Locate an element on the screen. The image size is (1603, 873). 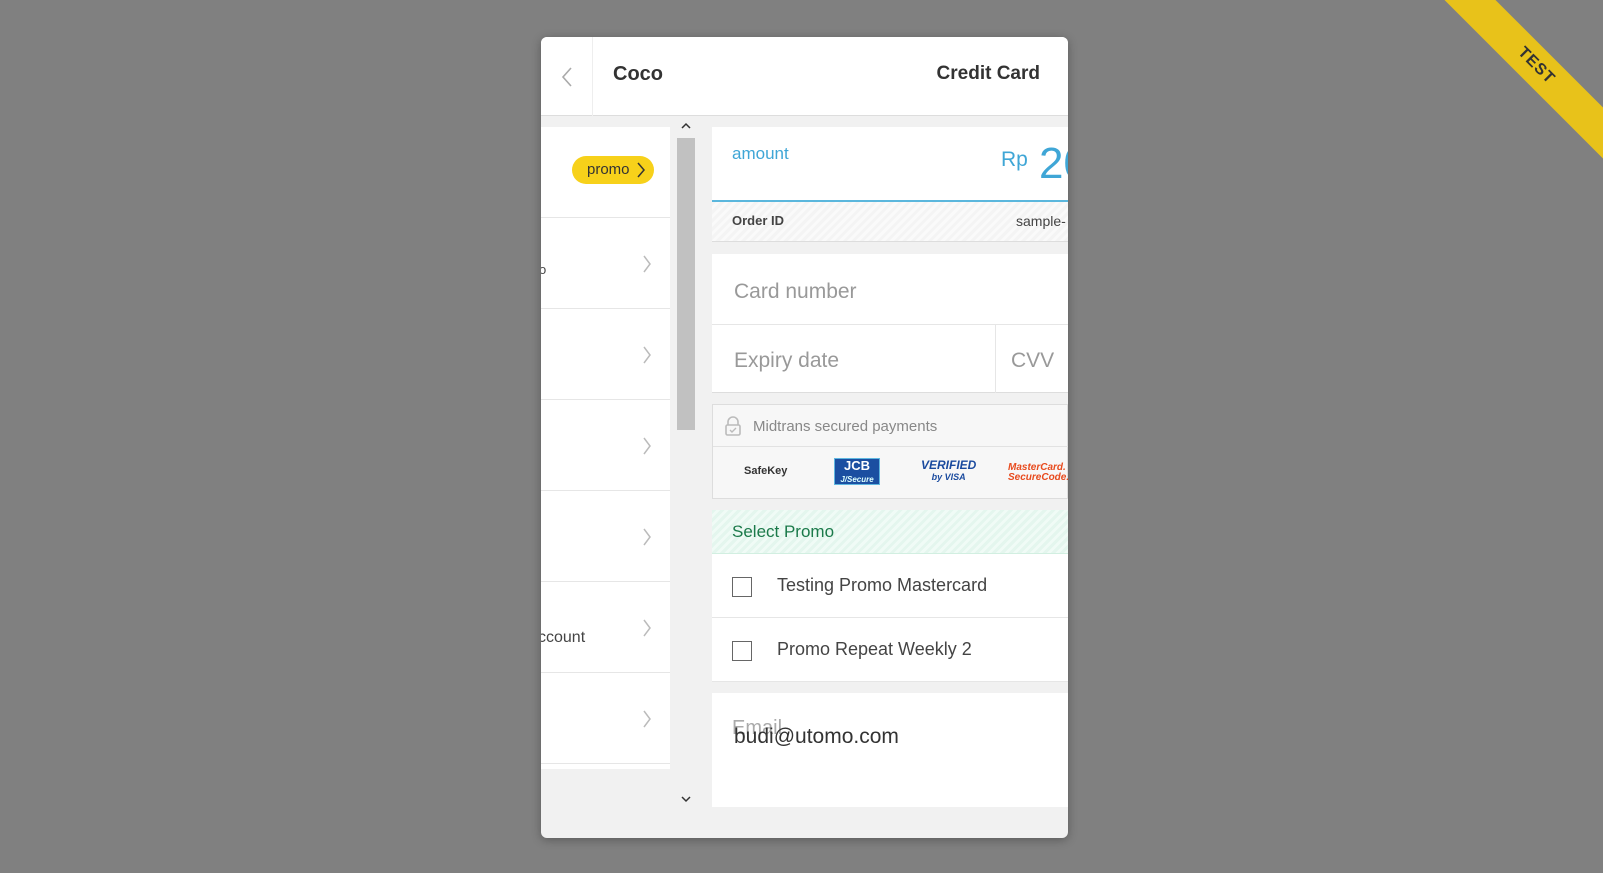
jcb-secure-logo: JCB J/Secure is located at coordinates (857, 471).